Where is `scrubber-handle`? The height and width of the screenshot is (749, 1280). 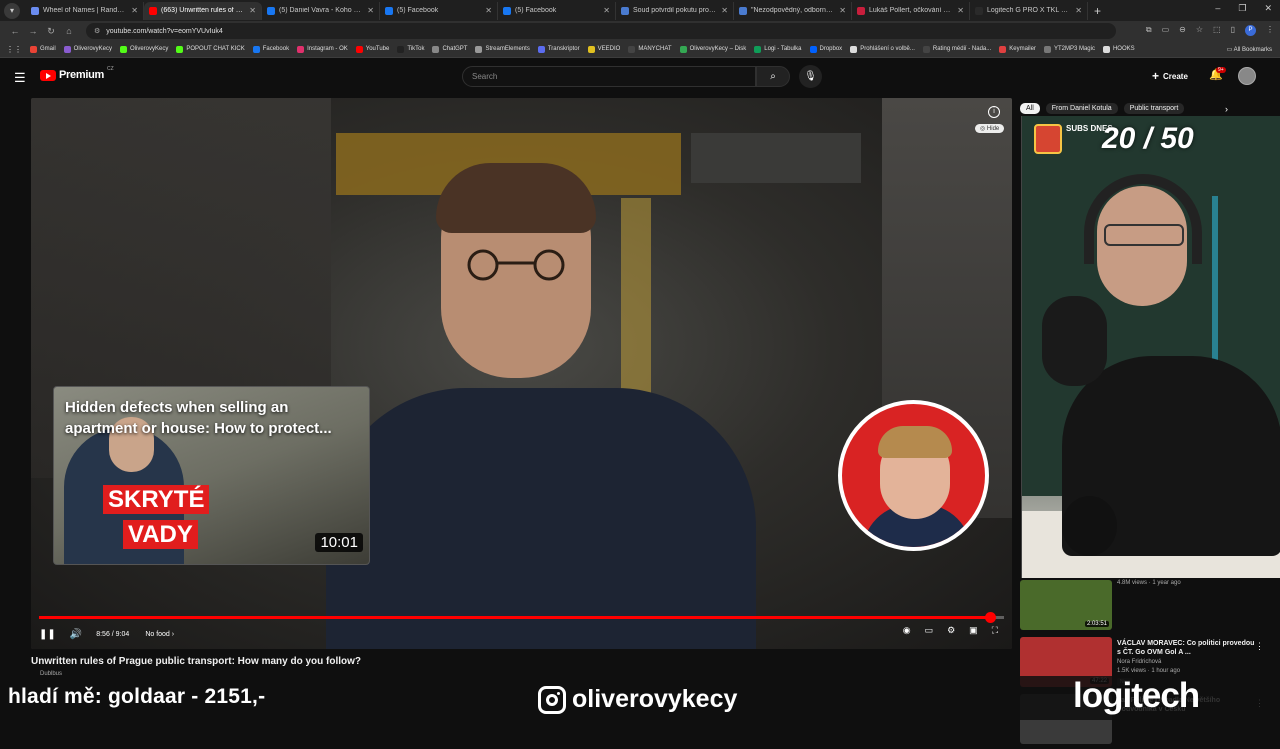
scrubber-handle is located at coordinates (990, 617).